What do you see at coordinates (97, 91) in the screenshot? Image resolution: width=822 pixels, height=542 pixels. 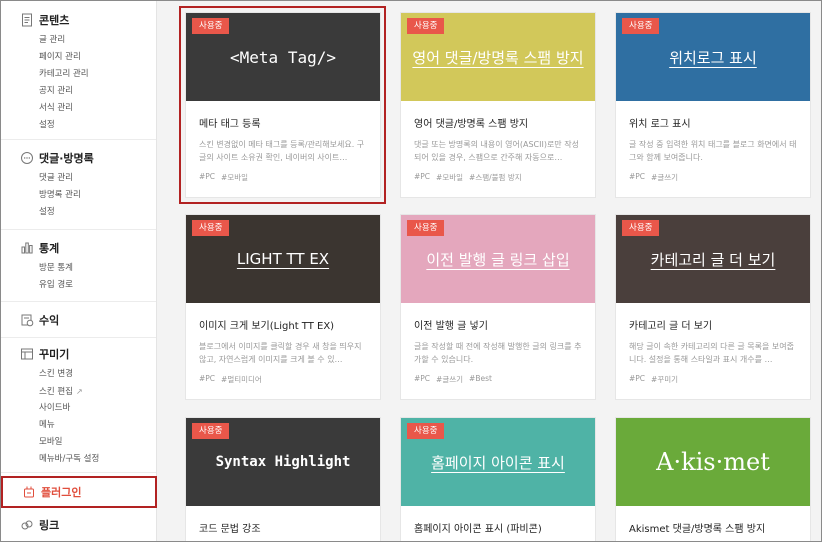 I see `sidebar-subitem-notice-manage: 공지 관리` at bounding box center [97, 91].